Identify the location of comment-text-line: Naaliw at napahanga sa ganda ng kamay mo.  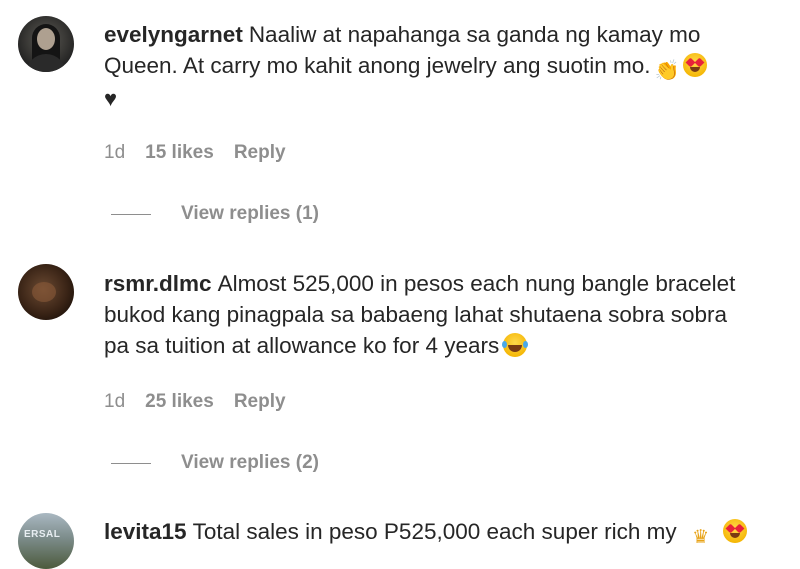
(474, 34).